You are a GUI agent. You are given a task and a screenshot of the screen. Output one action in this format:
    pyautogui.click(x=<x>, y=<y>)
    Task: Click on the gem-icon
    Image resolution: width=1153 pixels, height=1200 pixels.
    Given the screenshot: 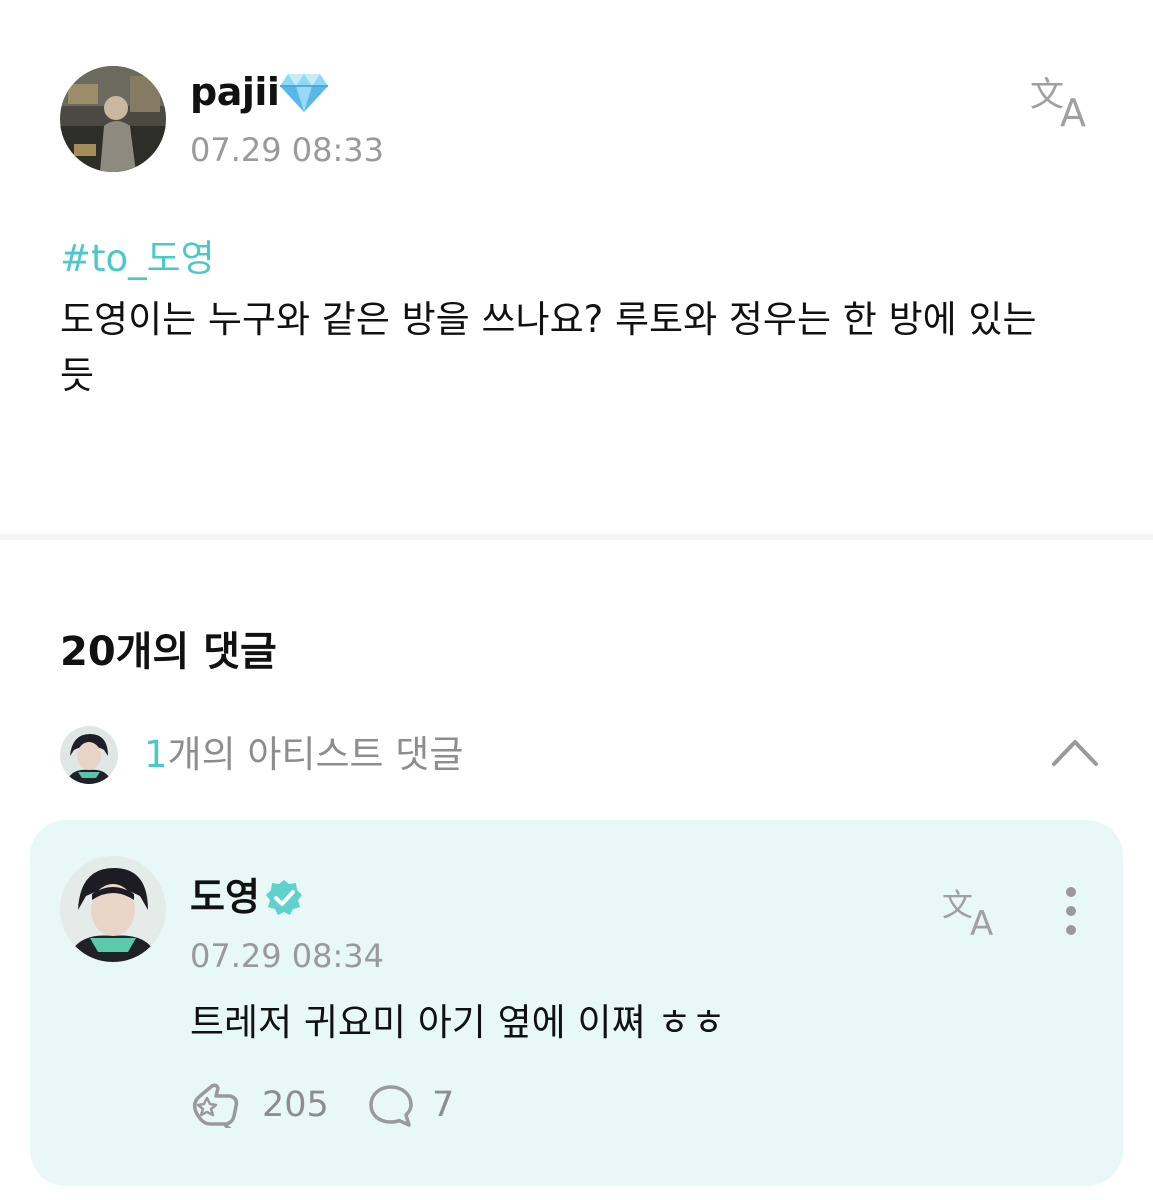 What is the action you would take?
    pyautogui.click(x=304, y=93)
    